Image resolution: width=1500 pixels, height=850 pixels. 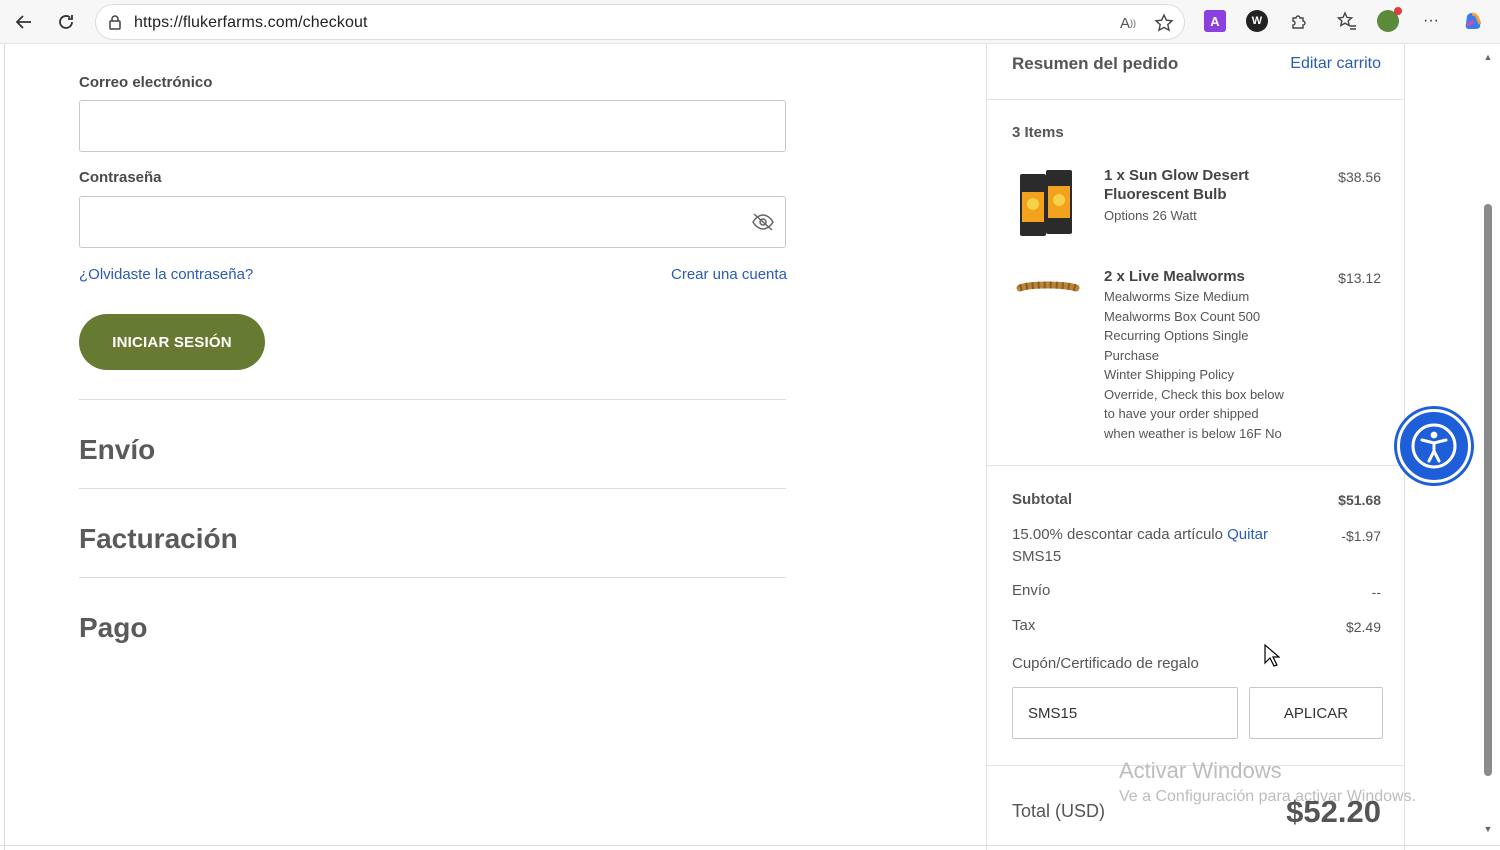 I want to click on edit-cart-link: Editar carrito, so click(x=1335, y=64).